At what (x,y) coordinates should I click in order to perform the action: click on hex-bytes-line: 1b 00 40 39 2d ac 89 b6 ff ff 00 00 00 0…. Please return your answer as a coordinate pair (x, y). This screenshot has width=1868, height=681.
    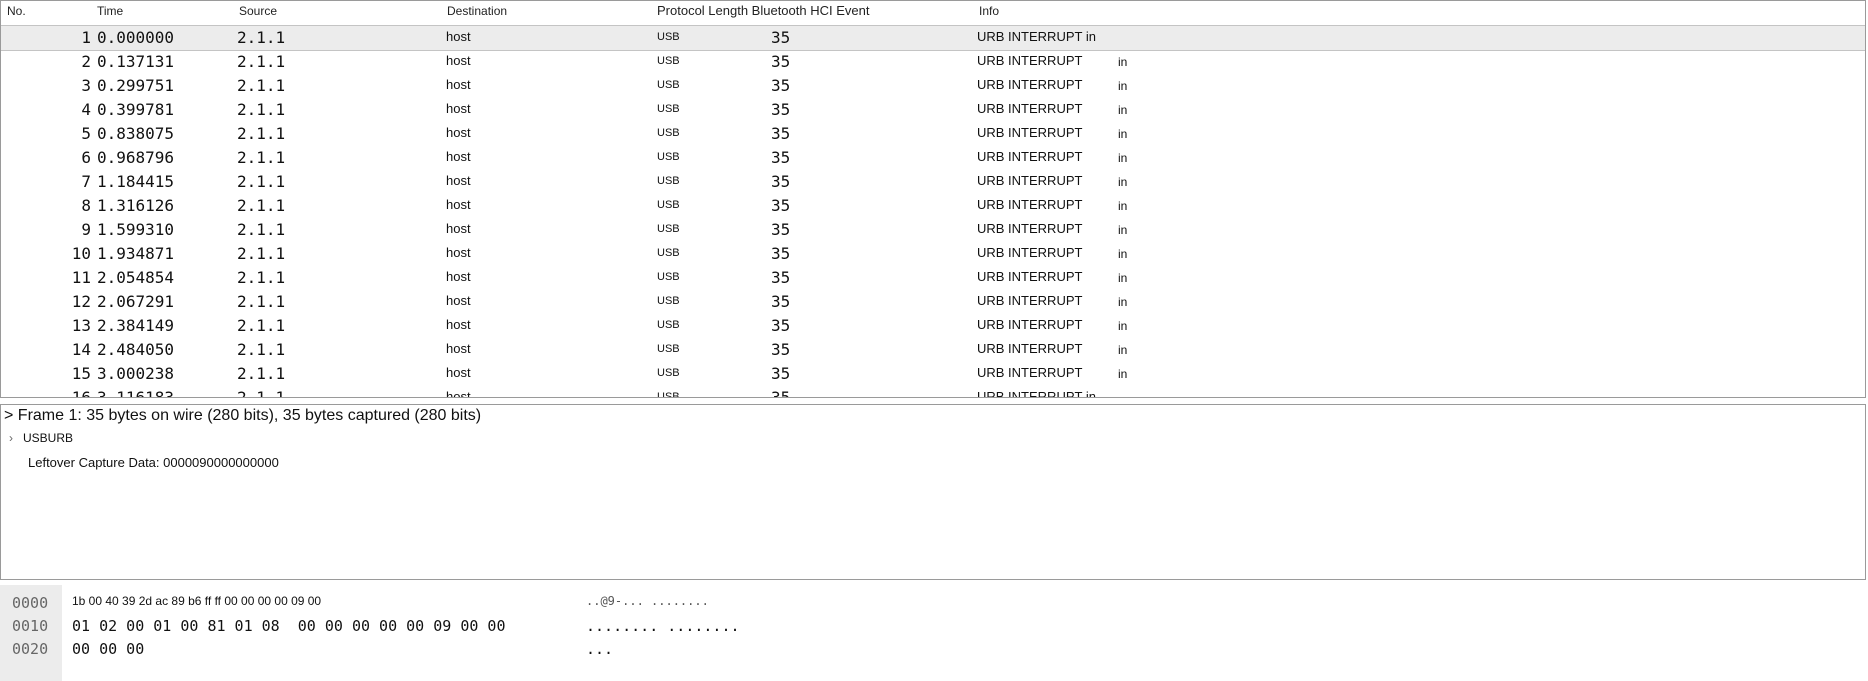
    Looking at the image, I should click on (196, 601).